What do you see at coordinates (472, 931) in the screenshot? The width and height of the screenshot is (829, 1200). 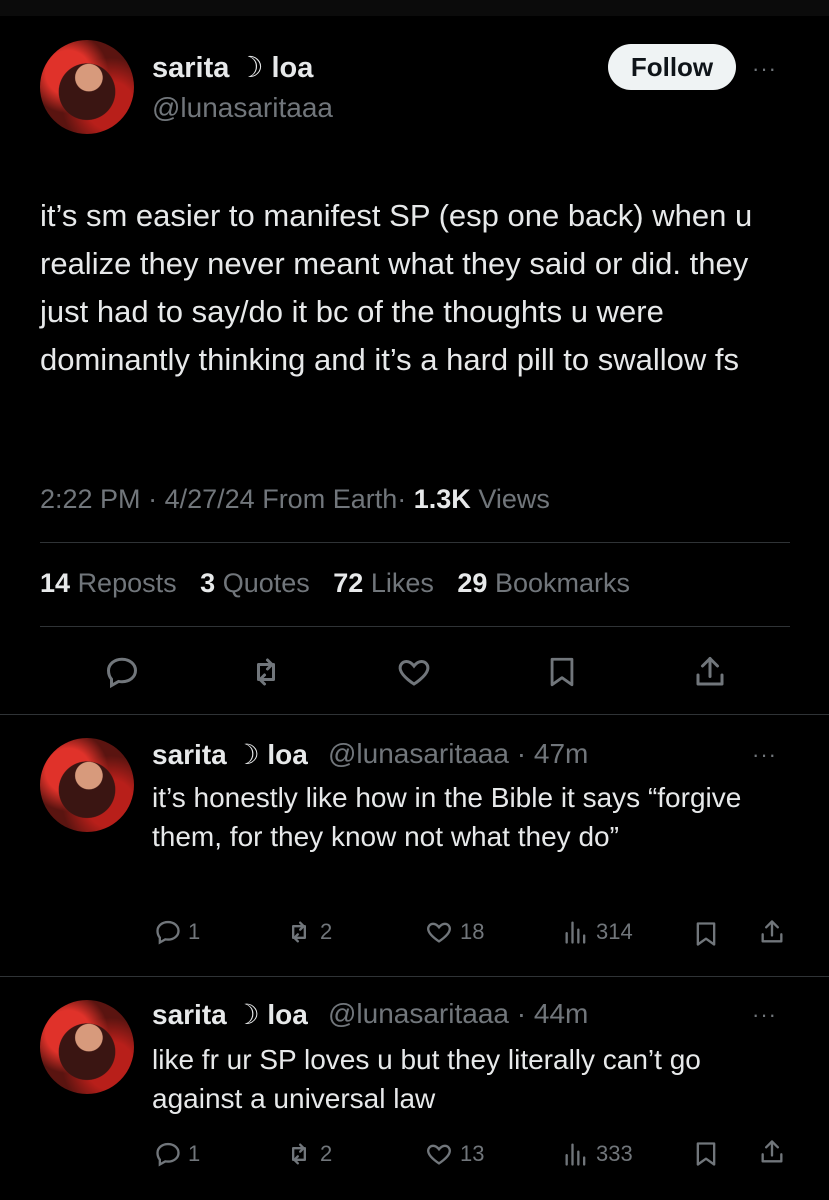 I see `like-count: 18` at bounding box center [472, 931].